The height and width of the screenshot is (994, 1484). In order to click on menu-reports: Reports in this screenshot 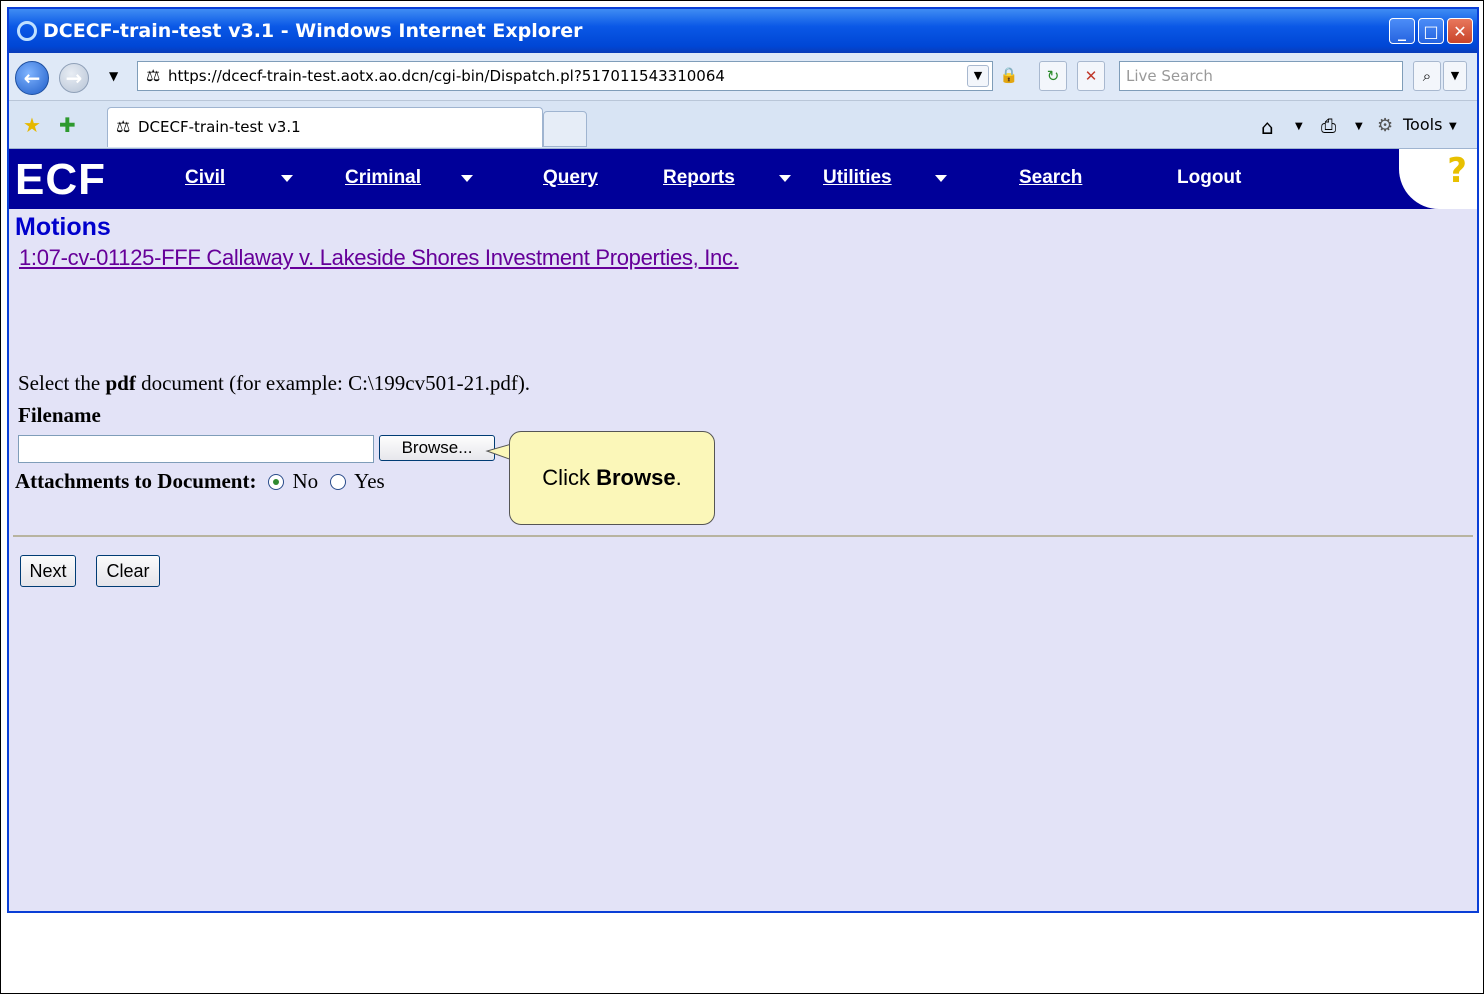, I will do `click(699, 178)`.